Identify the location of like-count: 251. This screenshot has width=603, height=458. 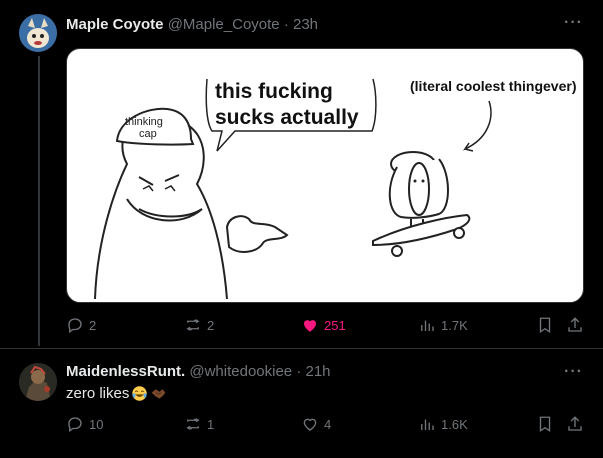
(335, 325).